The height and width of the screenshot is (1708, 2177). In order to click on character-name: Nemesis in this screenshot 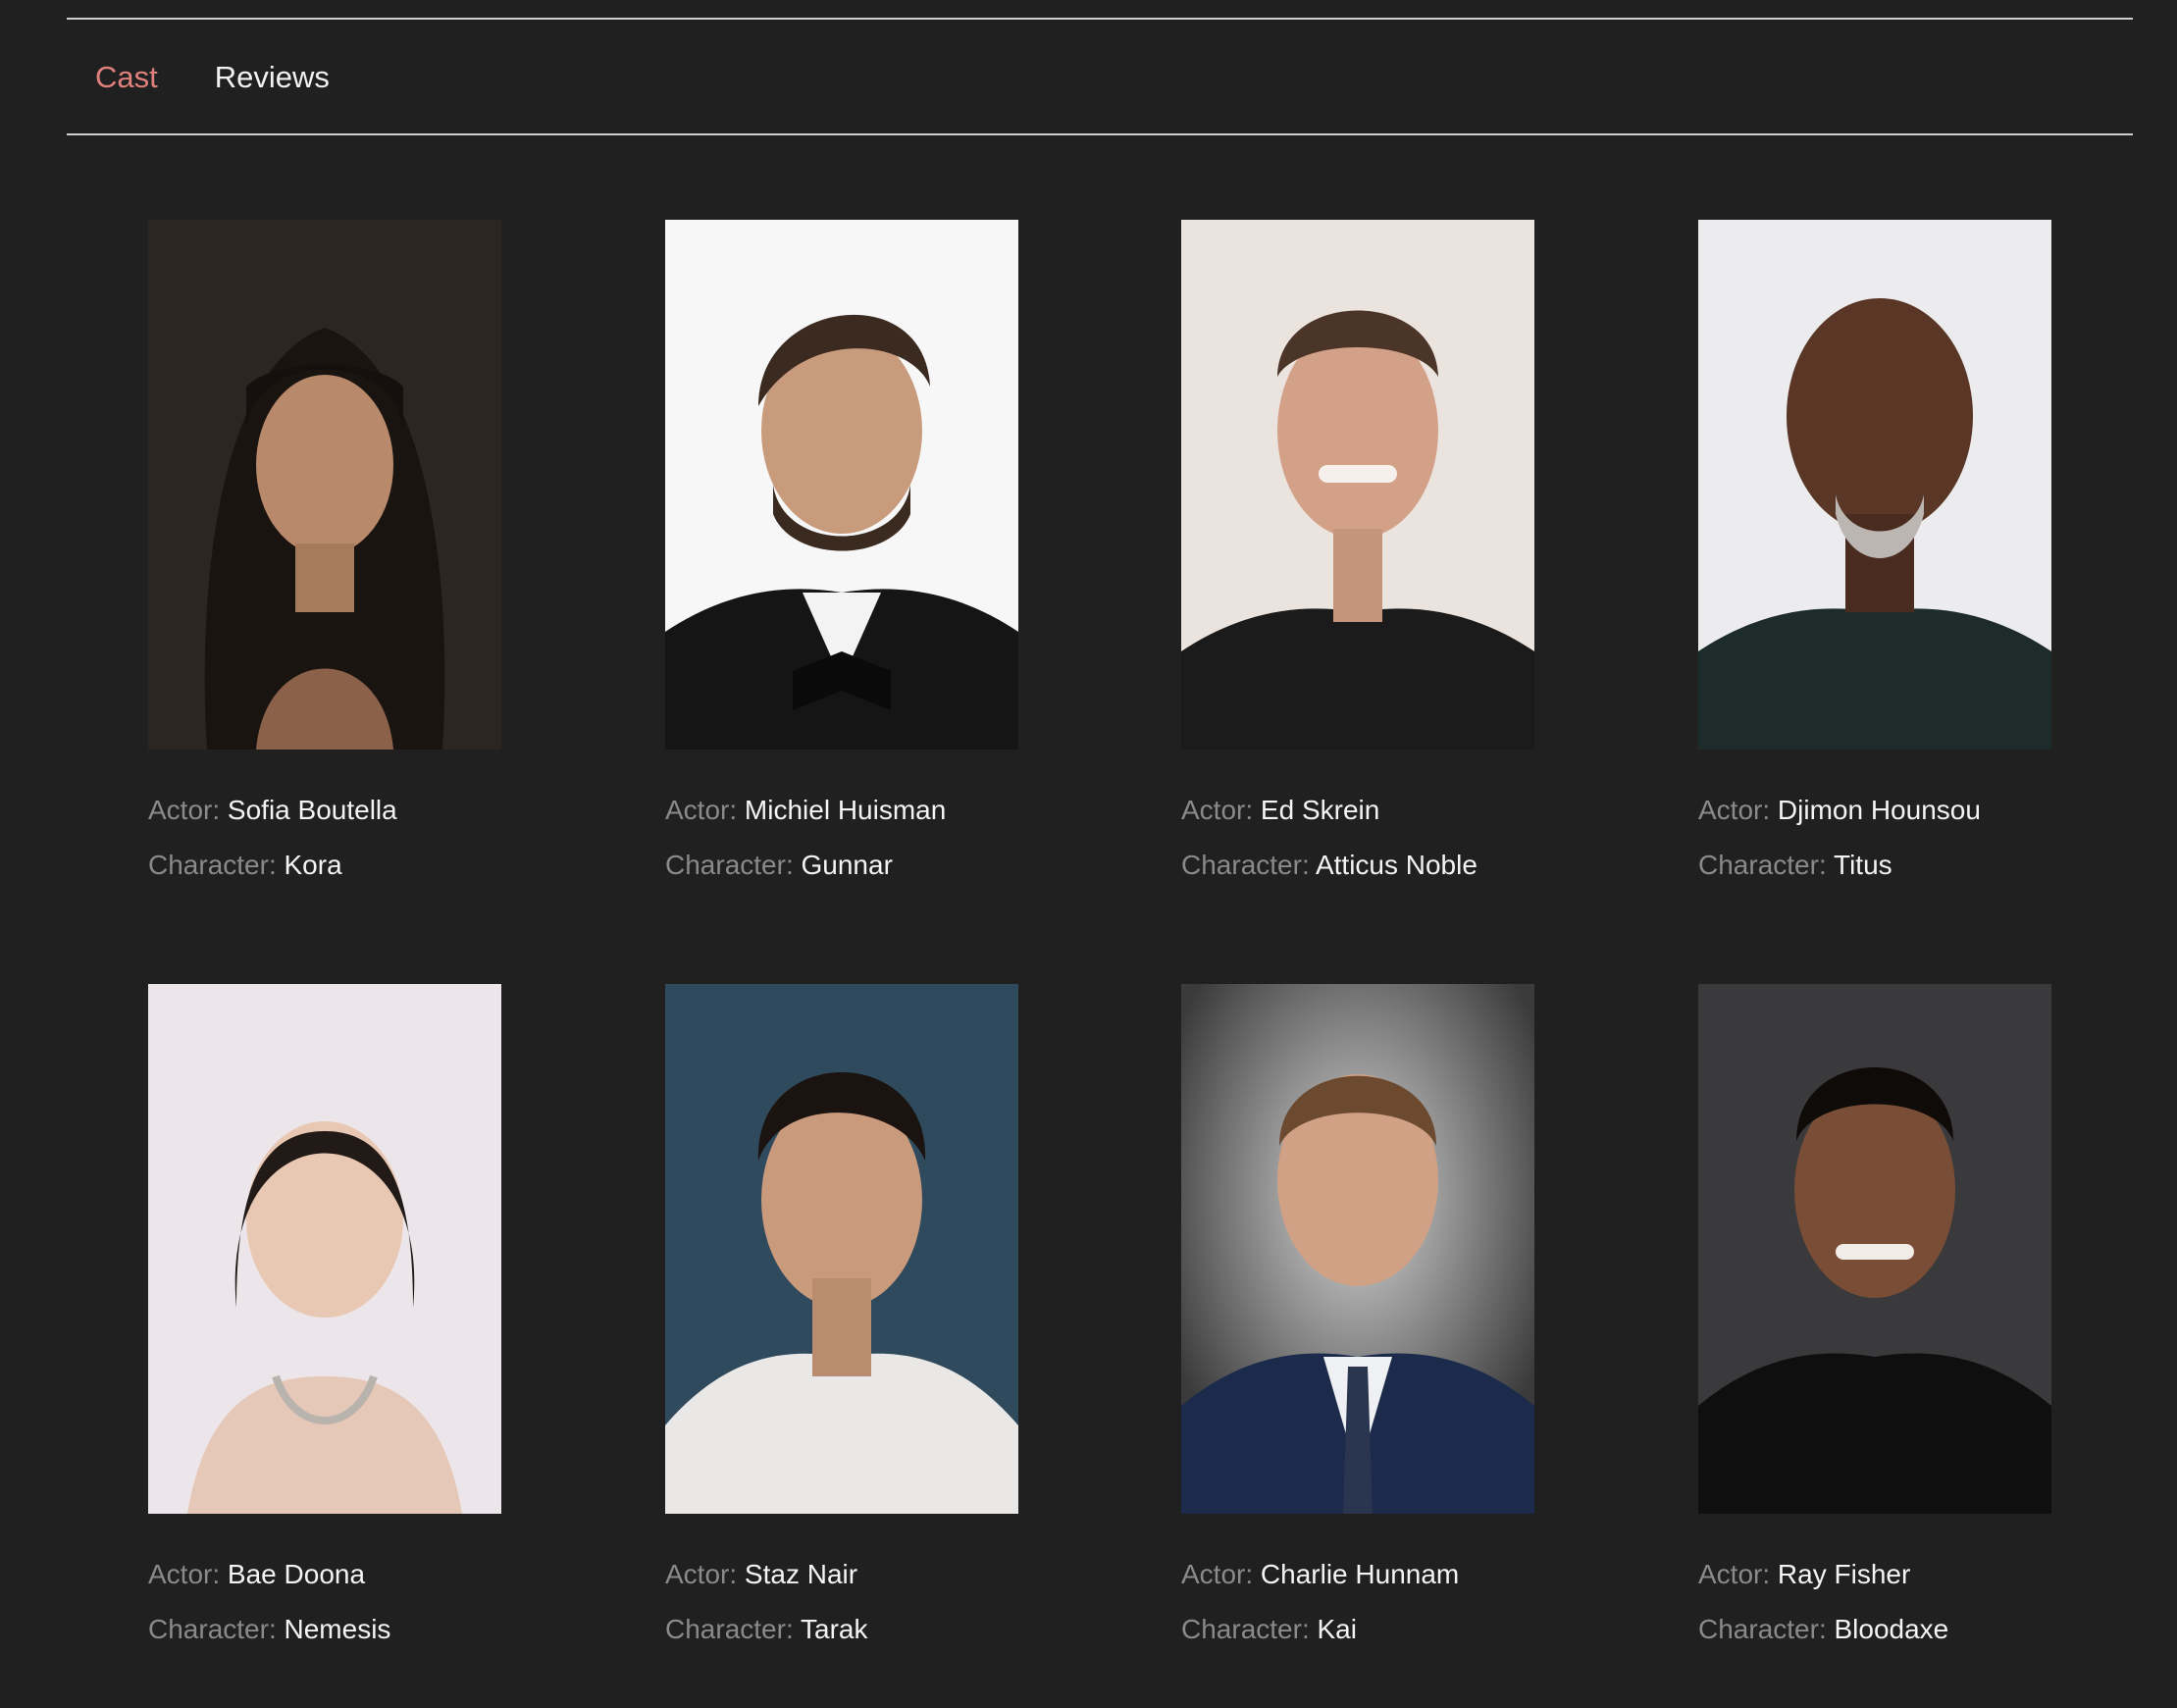, I will do `click(337, 1629)`.